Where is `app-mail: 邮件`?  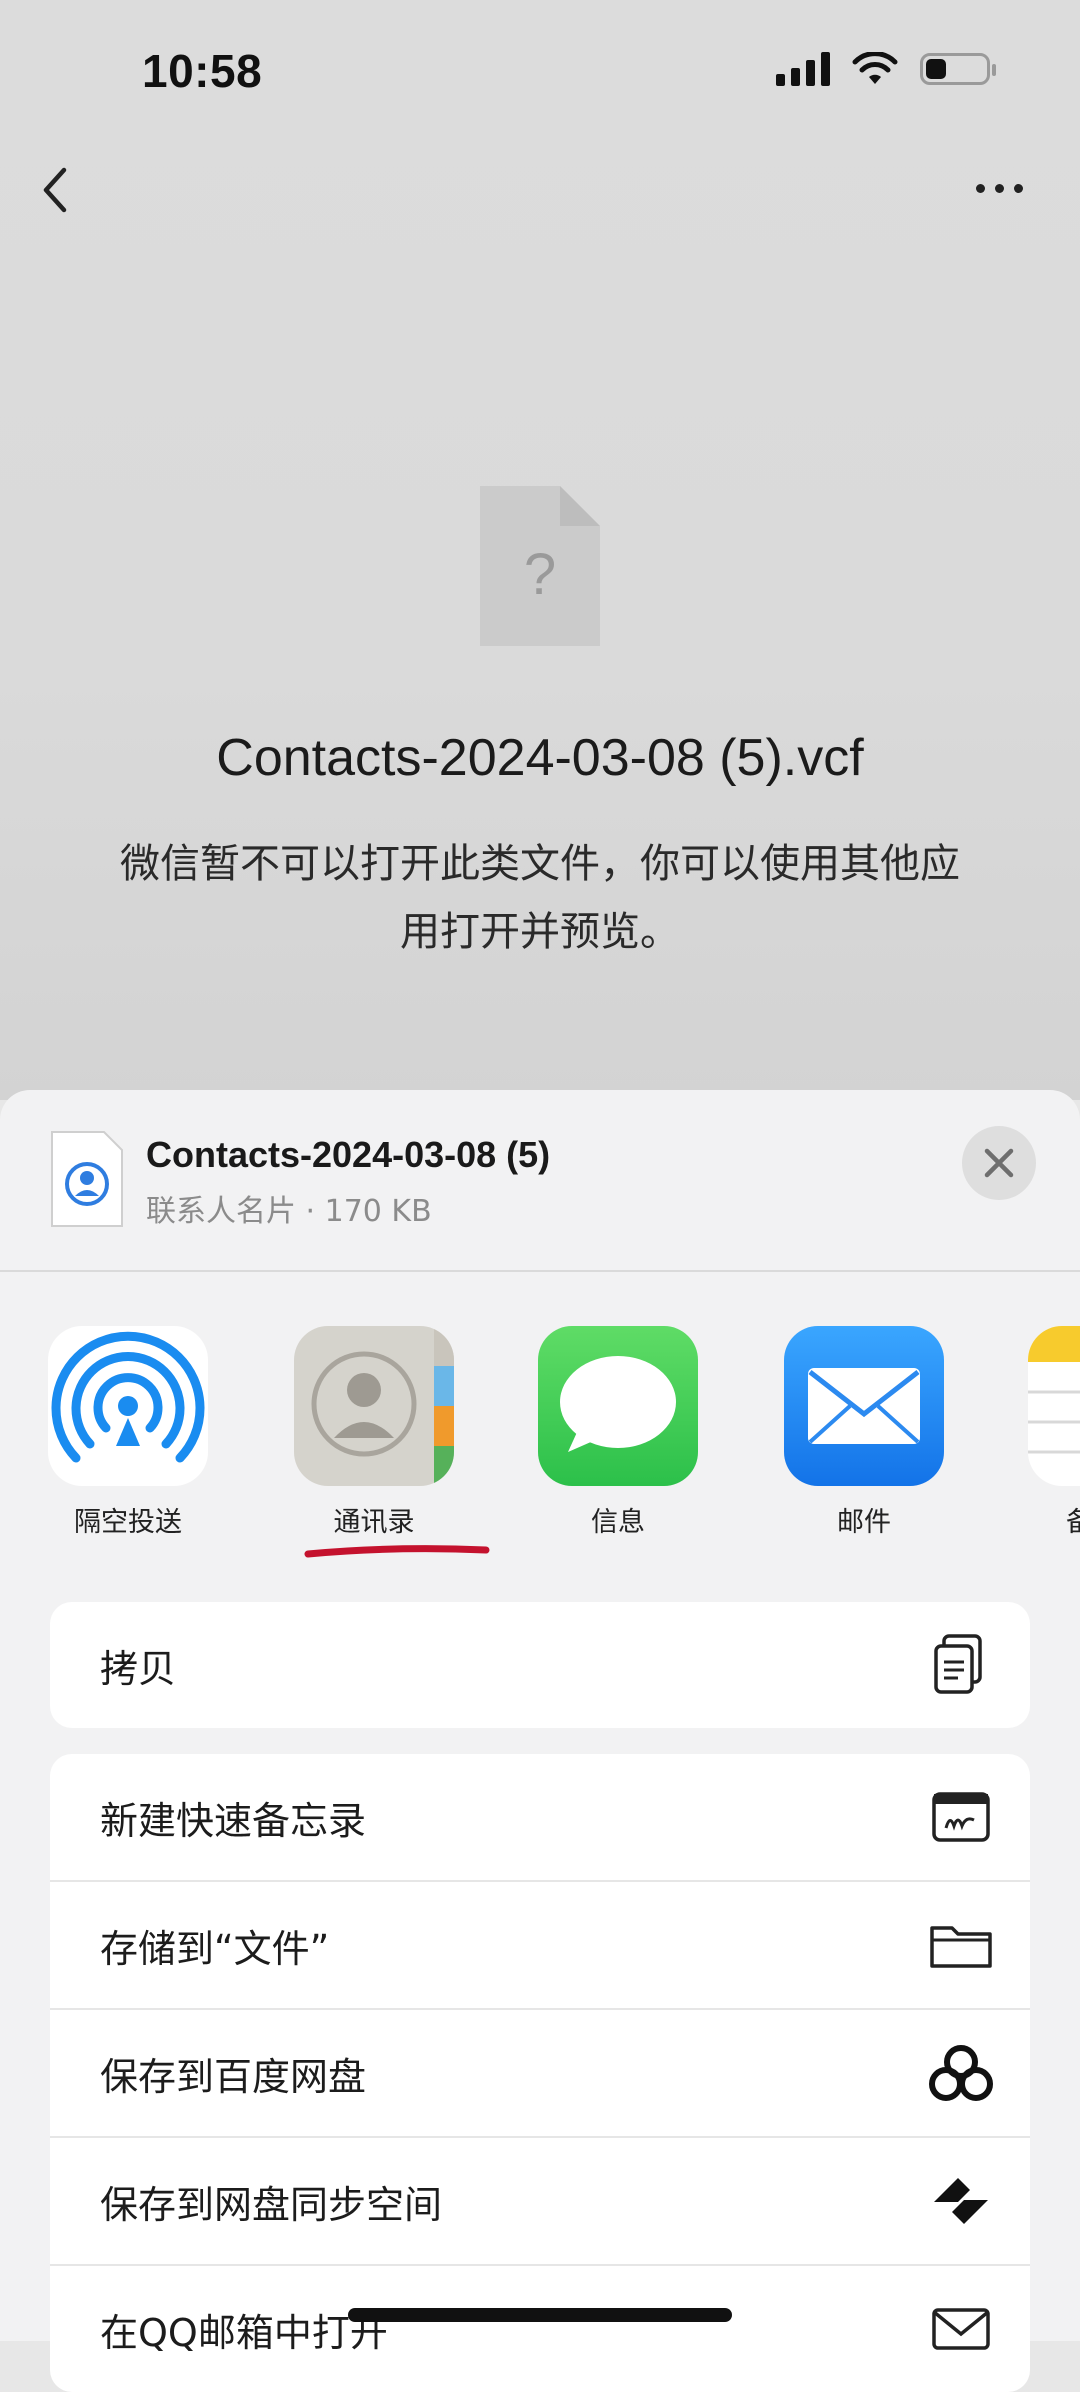 app-mail: 邮件 is located at coordinates (864, 1432).